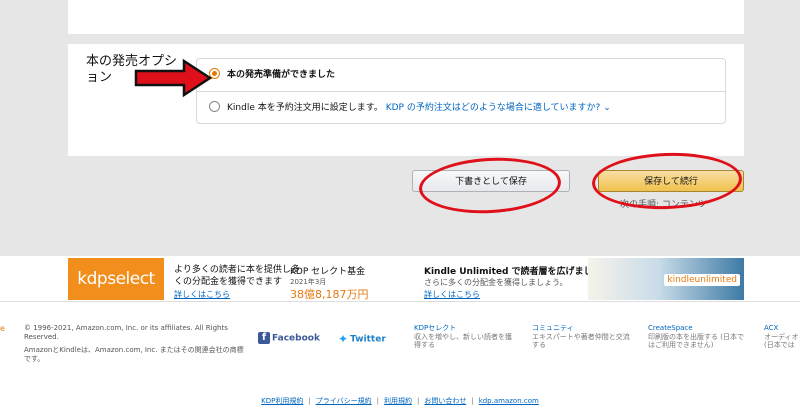 The height and width of the screenshot is (419, 800). I want to click on radio-preorder, so click(214, 106).